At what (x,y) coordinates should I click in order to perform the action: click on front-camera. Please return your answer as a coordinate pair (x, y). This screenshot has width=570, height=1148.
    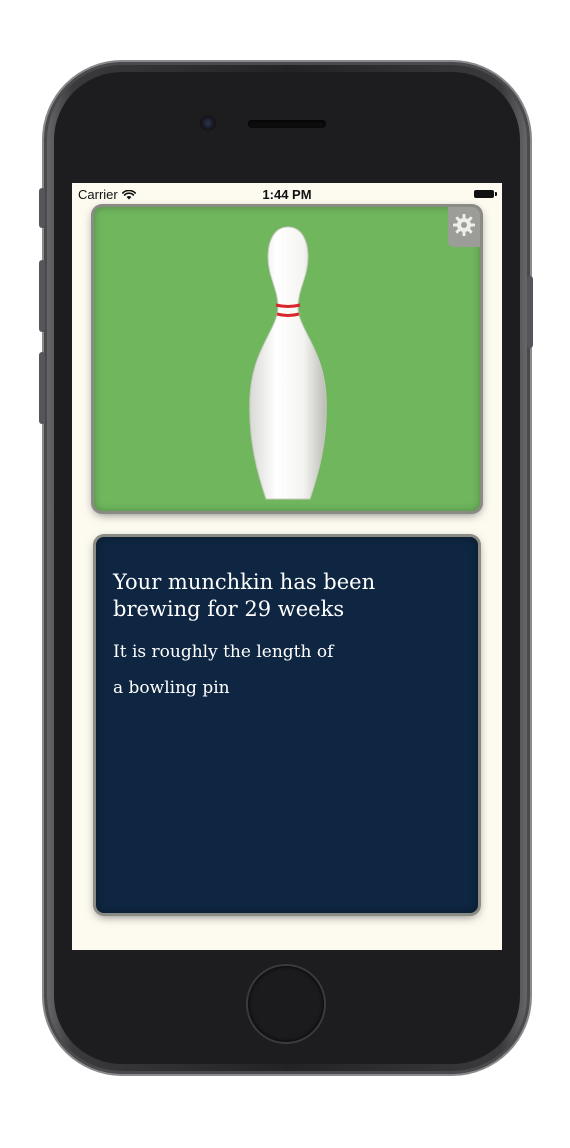
    Looking at the image, I should click on (208, 123).